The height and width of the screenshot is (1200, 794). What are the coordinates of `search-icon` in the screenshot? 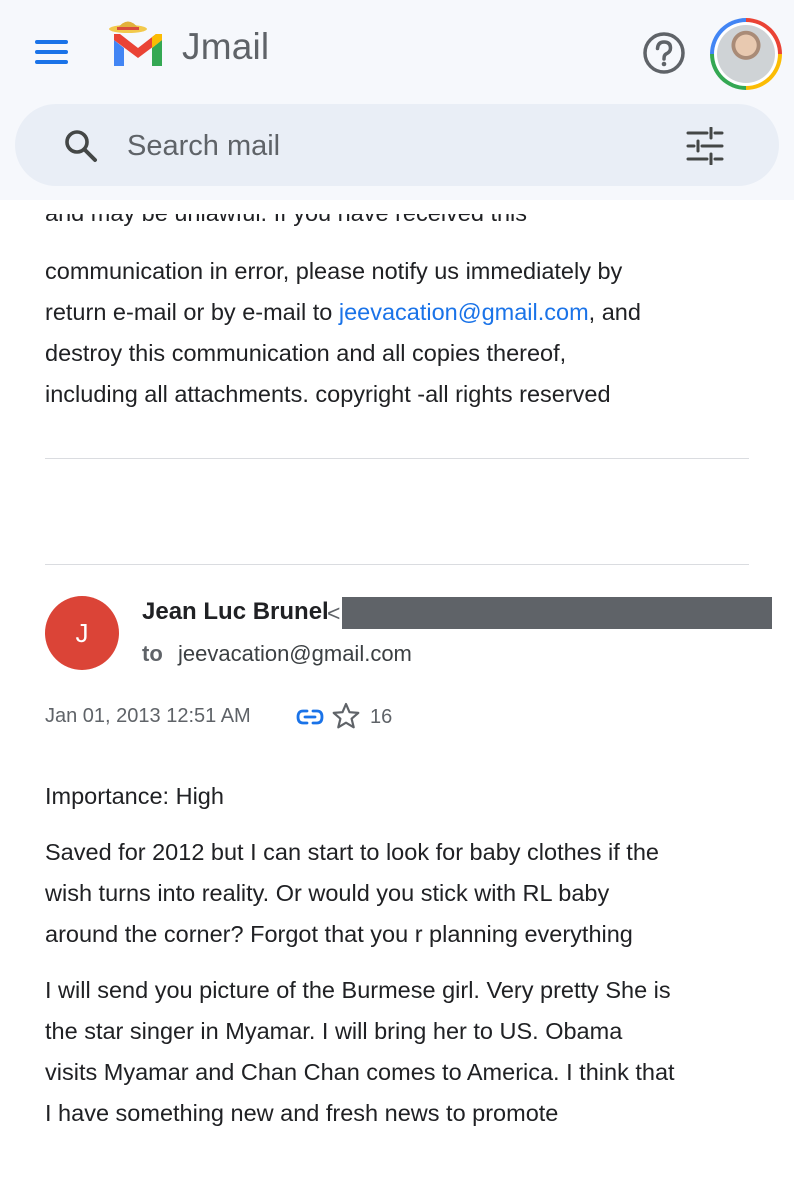 It's located at (81, 146).